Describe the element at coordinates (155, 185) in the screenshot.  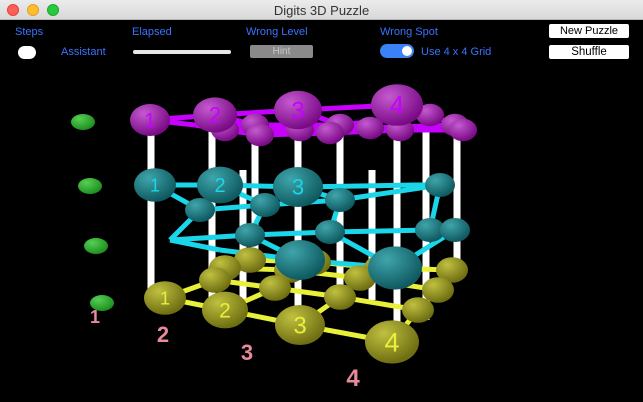
I see `middle-level-sphere-digit: 1` at that location.